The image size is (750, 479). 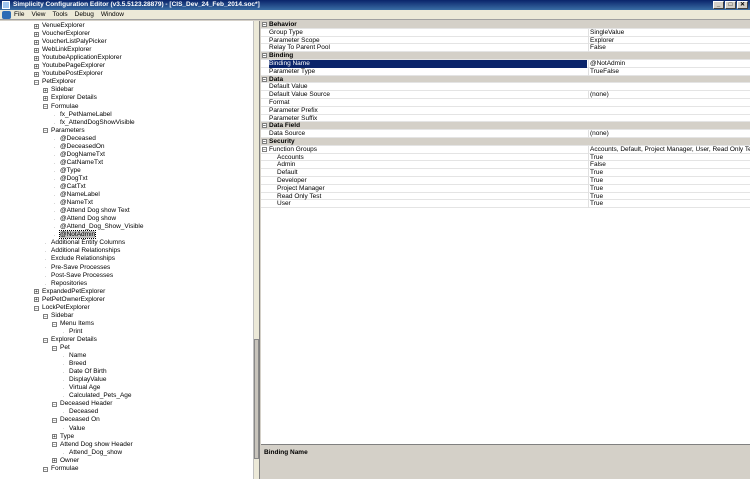 What do you see at coordinates (70, 170) in the screenshot?
I see `tree-node-label: @Type` at bounding box center [70, 170].